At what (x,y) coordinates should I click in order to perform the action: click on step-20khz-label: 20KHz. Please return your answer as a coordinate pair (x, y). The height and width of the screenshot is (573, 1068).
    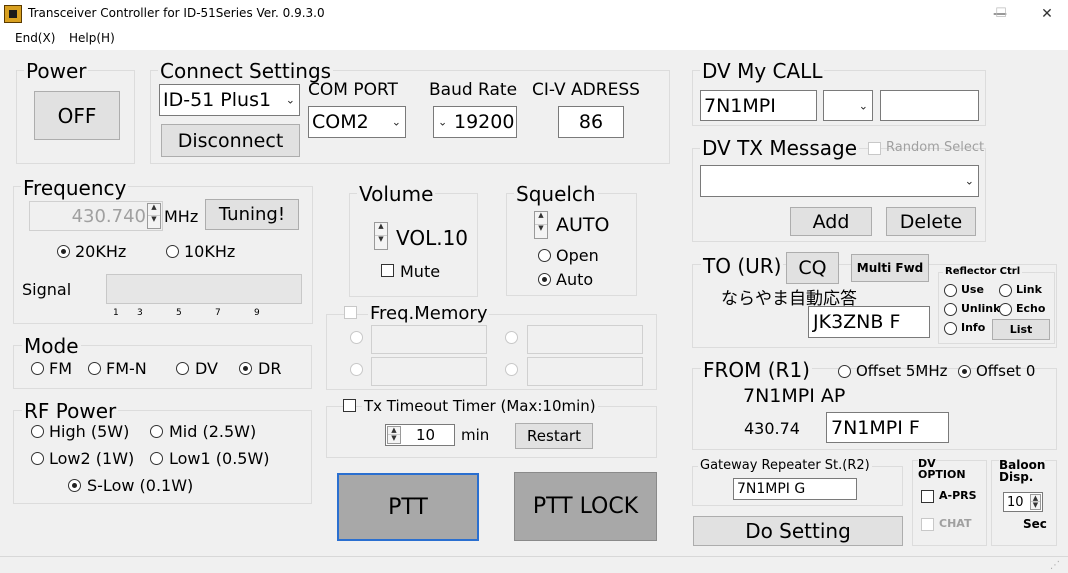
    Looking at the image, I should click on (101, 251).